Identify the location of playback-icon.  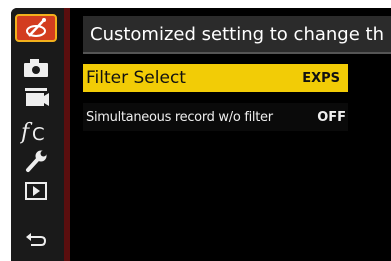
(36, 191).